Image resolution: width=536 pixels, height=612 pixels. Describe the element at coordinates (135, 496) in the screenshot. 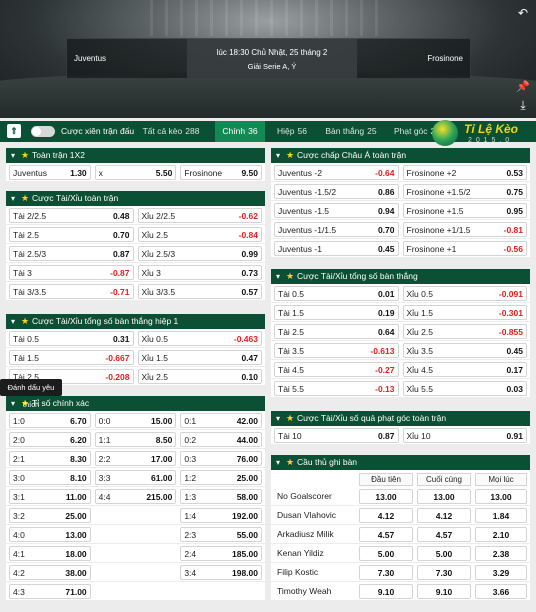

I see `odds-cell: 4:4 215.00` at that location.